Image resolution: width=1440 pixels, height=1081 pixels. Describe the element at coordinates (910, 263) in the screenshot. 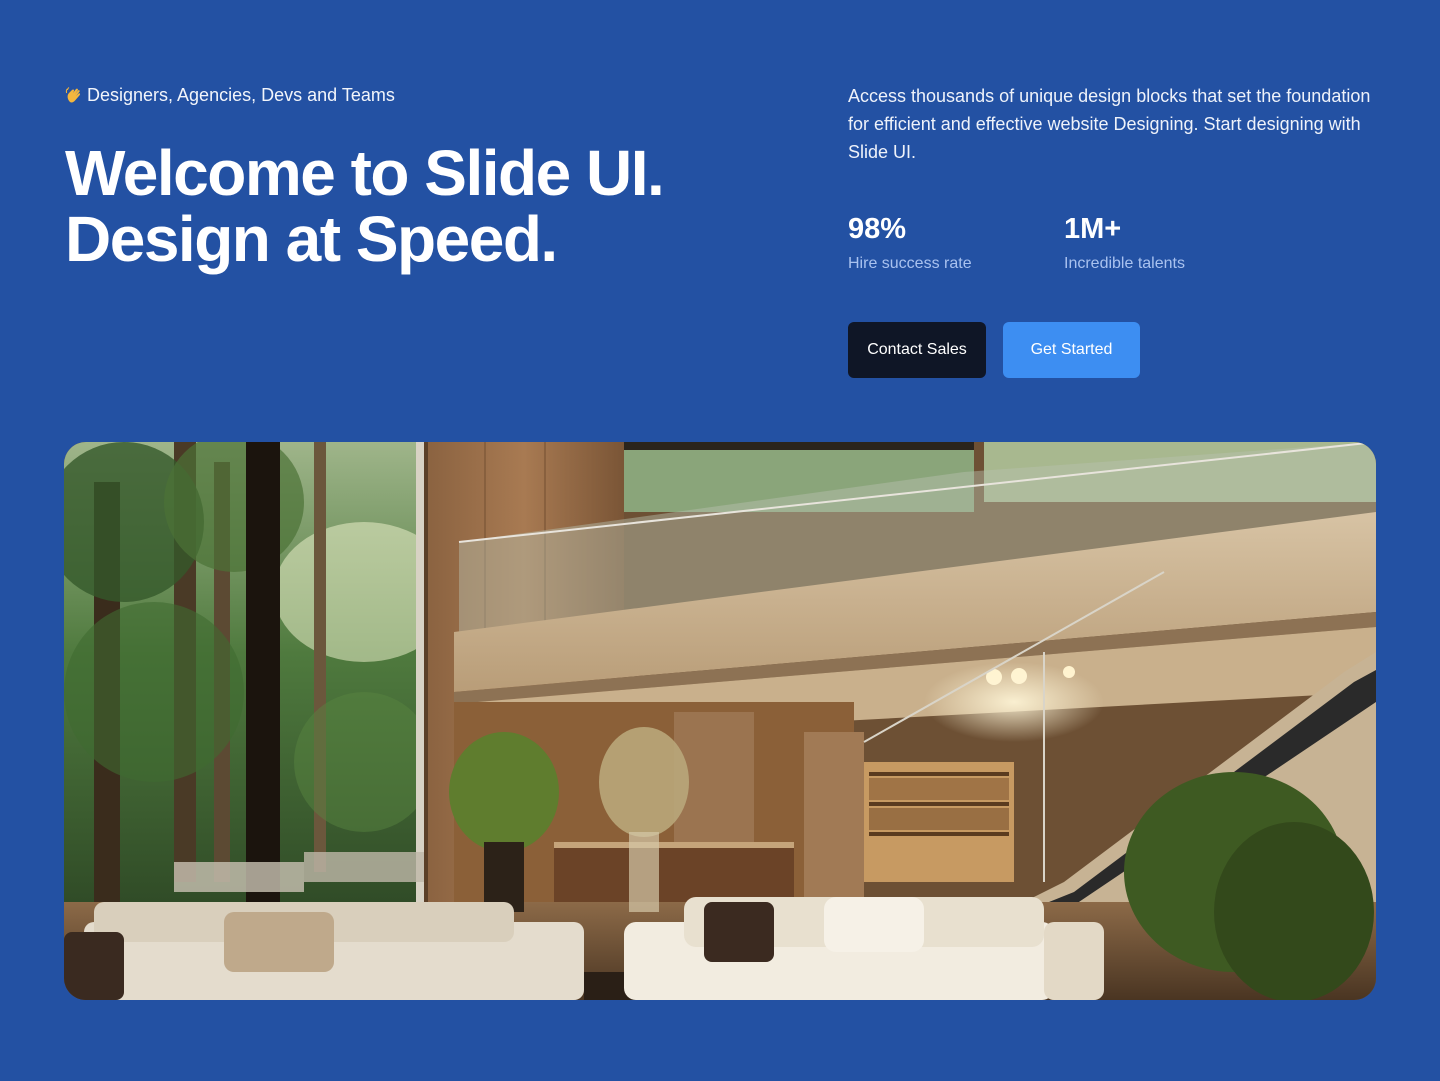

I see `stat-label: Hire success rate` at that location.